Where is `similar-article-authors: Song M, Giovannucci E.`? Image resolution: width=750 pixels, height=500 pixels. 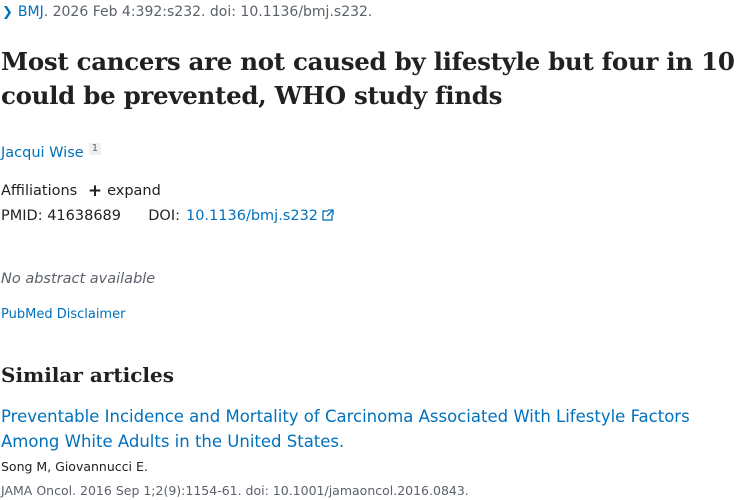
similar-article-authors: Song M, Giovannucci E. is located at coordinates (74, 466).